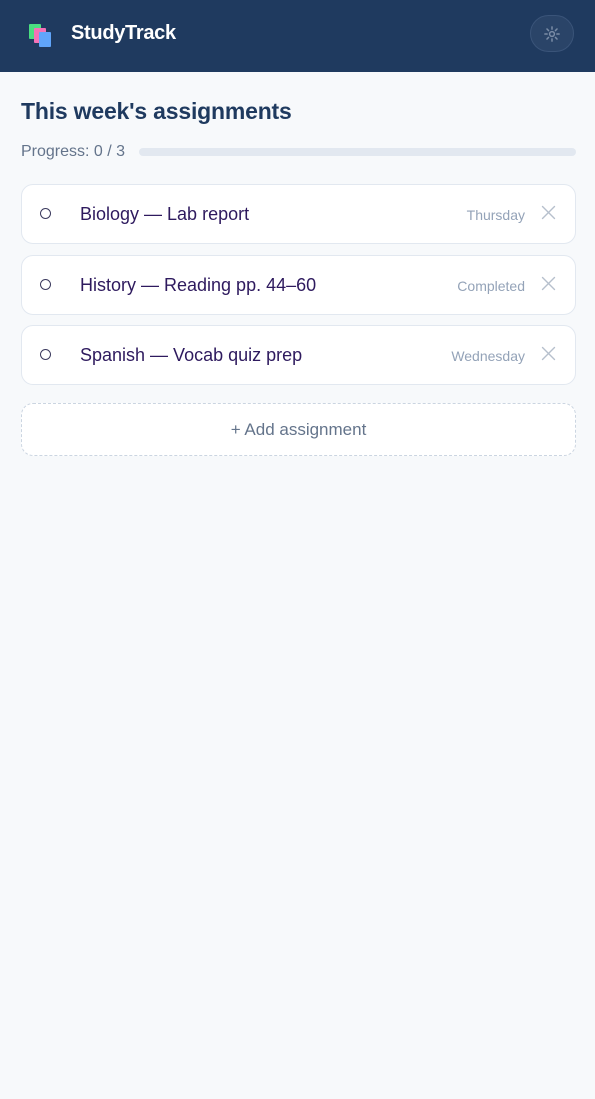  I want to click on progress-label: Progress: 0 / 3, so click(73, 151).